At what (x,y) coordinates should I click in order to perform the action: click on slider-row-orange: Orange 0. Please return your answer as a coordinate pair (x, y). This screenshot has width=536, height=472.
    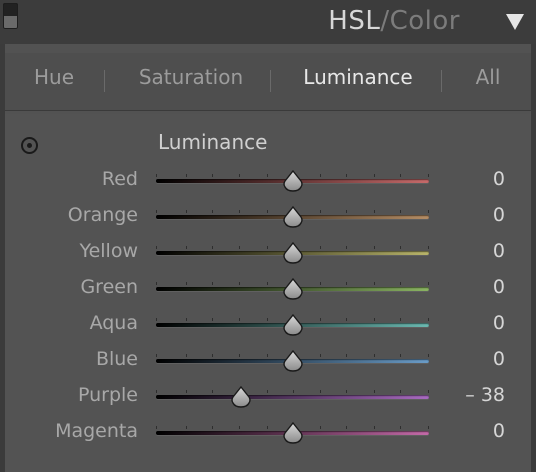
    Looking at the image, I should click on (268, 215).